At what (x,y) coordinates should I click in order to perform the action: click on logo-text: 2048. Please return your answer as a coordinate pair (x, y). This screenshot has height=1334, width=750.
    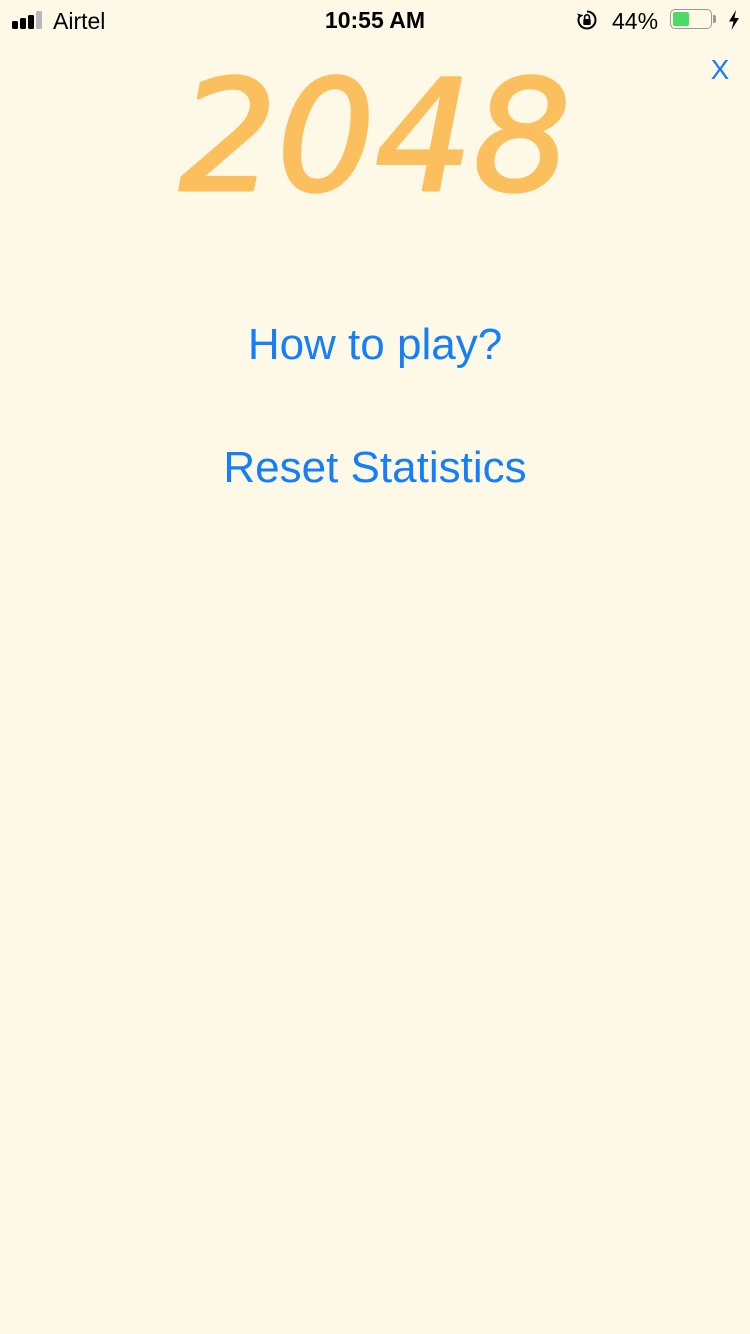
    Looking at the image, I should click on (375, 138).